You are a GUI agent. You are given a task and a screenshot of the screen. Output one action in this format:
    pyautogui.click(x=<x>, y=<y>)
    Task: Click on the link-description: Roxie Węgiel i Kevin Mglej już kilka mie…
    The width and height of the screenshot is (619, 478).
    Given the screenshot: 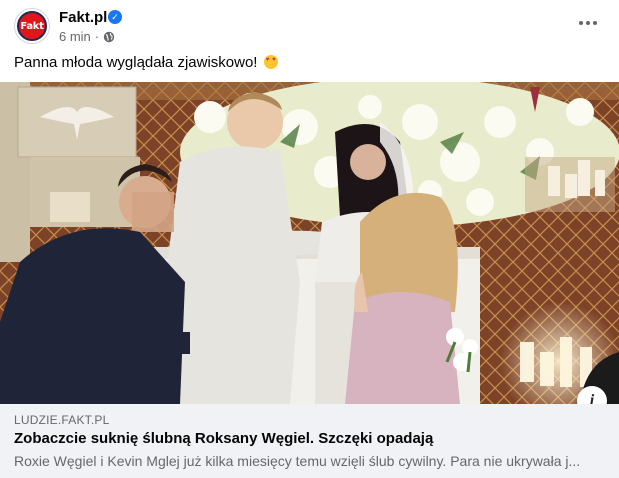 What is the action you would take?
    pyautogui.click(x=297, y=461)
    